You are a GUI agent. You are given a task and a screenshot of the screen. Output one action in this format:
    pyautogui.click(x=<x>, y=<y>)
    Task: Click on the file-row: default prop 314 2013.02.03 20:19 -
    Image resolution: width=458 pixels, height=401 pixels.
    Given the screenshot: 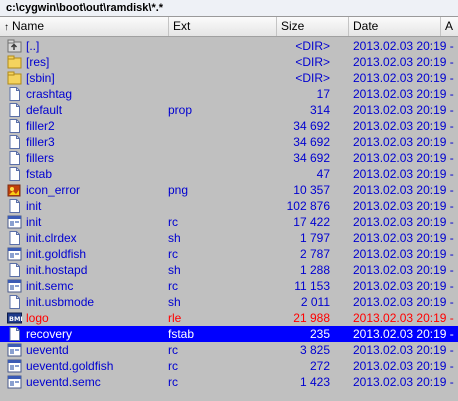 What is the action you would take?
    pyautogui.click(x=229, y=110)
    